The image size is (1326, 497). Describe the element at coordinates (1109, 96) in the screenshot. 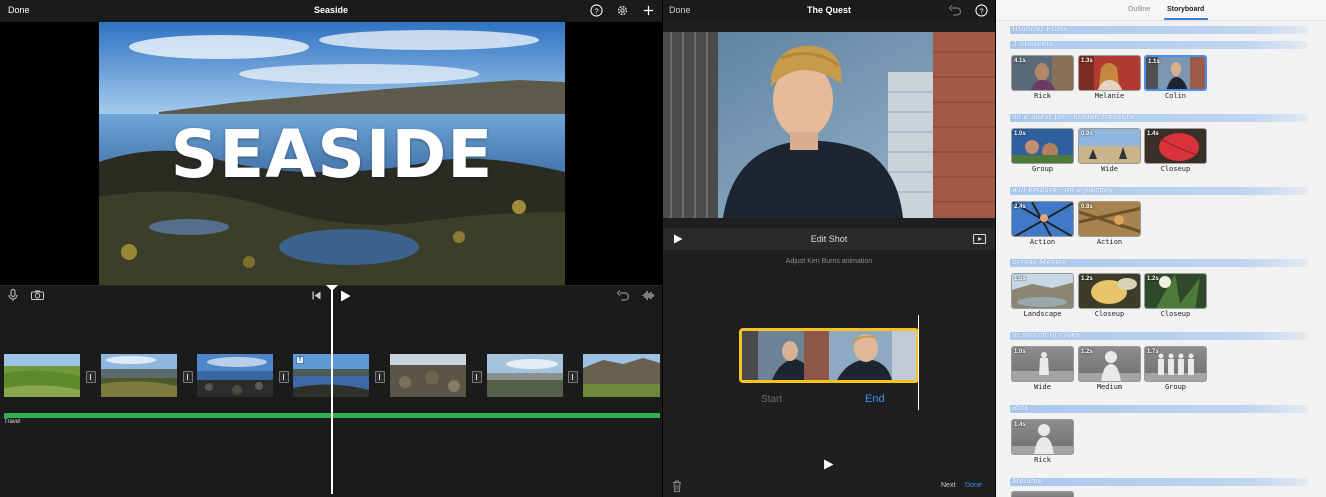

I see `shot-label: Melanie` at that location.